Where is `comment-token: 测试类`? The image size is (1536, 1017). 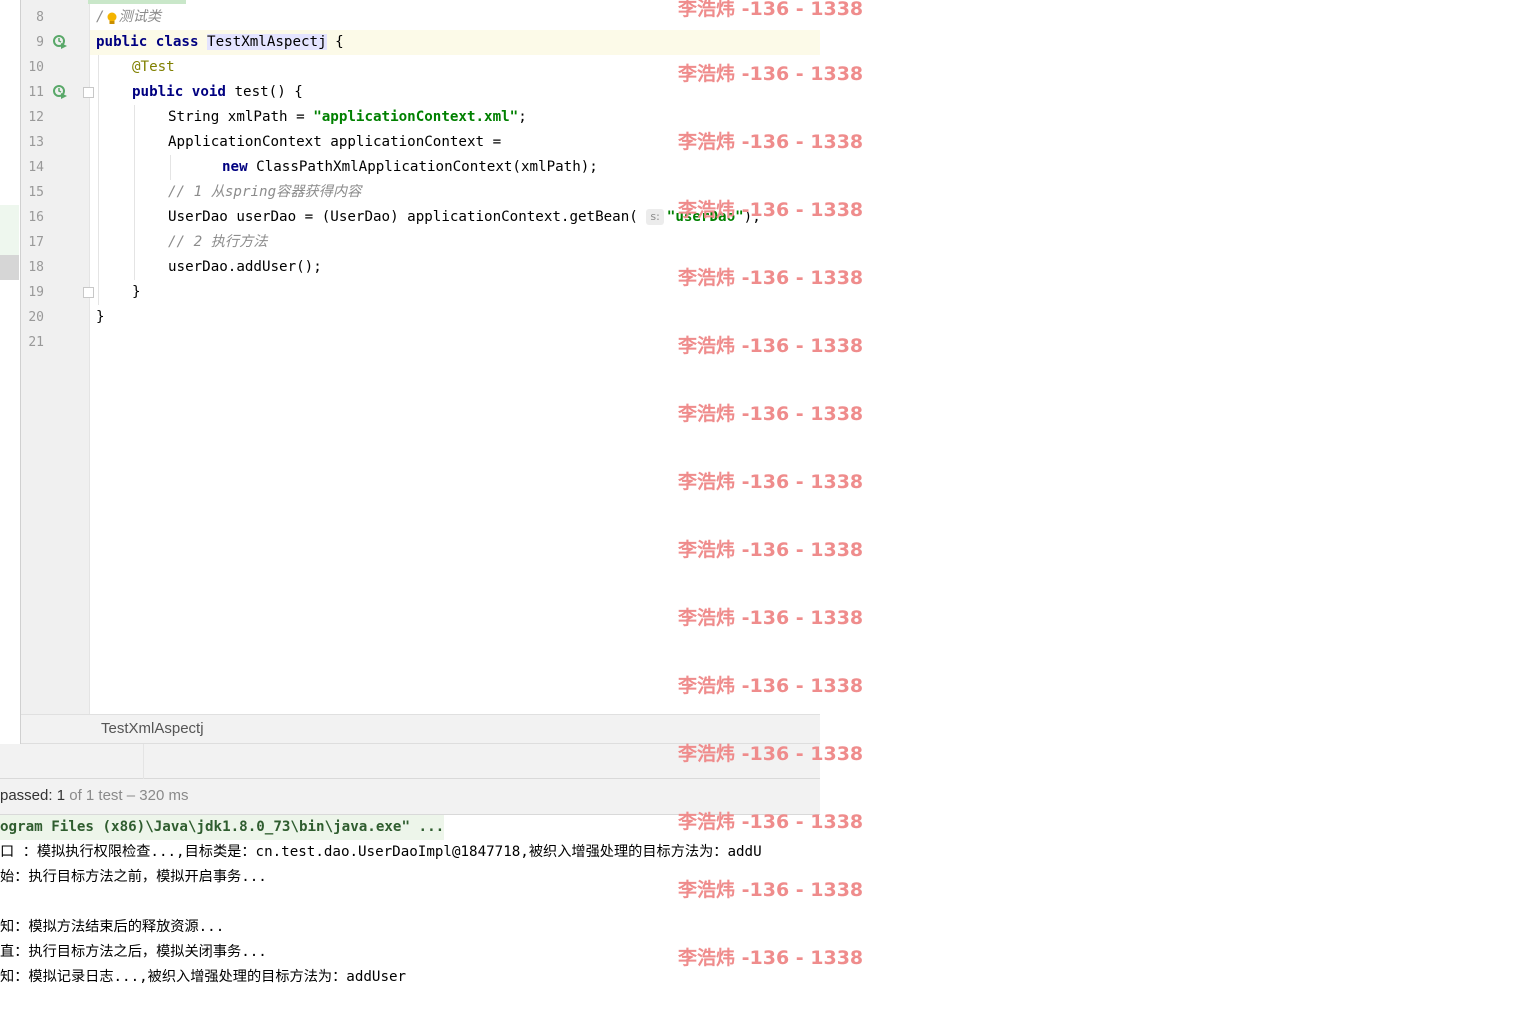 comment-token: 测试类 is located at coordinates (140, 17).